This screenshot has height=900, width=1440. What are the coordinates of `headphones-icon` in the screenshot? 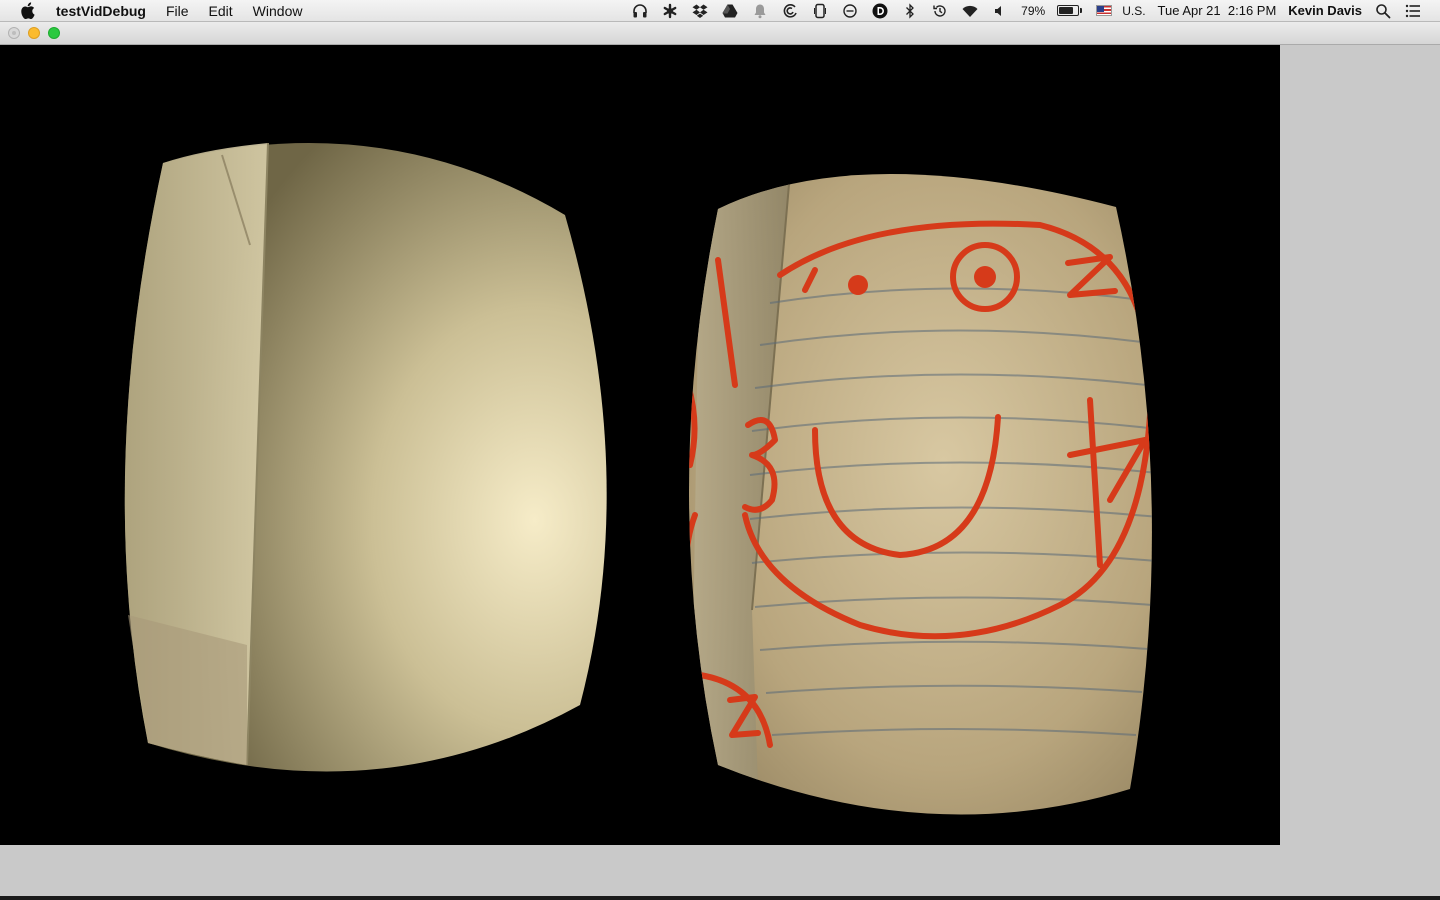 It's located at (640, 11).